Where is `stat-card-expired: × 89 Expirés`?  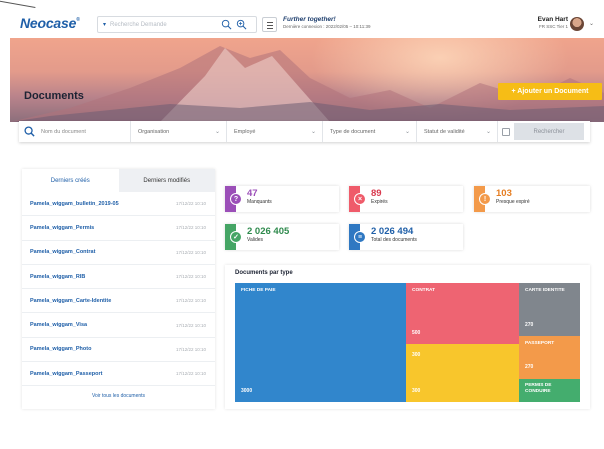
stat-card-expired: × 89 Expirés is located at coordinates (406, 199).